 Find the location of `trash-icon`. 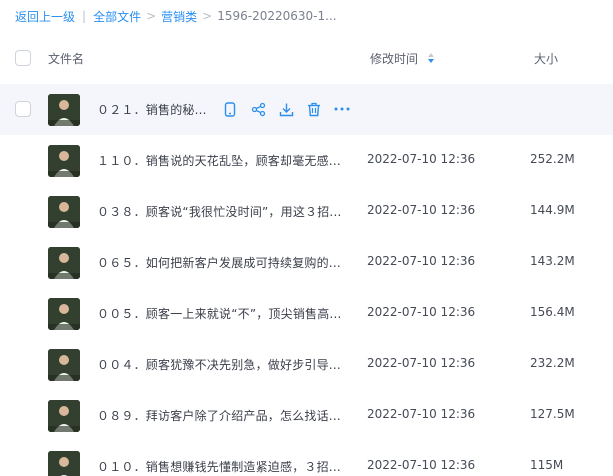

trash-icon is located at coordinates (314, 109).